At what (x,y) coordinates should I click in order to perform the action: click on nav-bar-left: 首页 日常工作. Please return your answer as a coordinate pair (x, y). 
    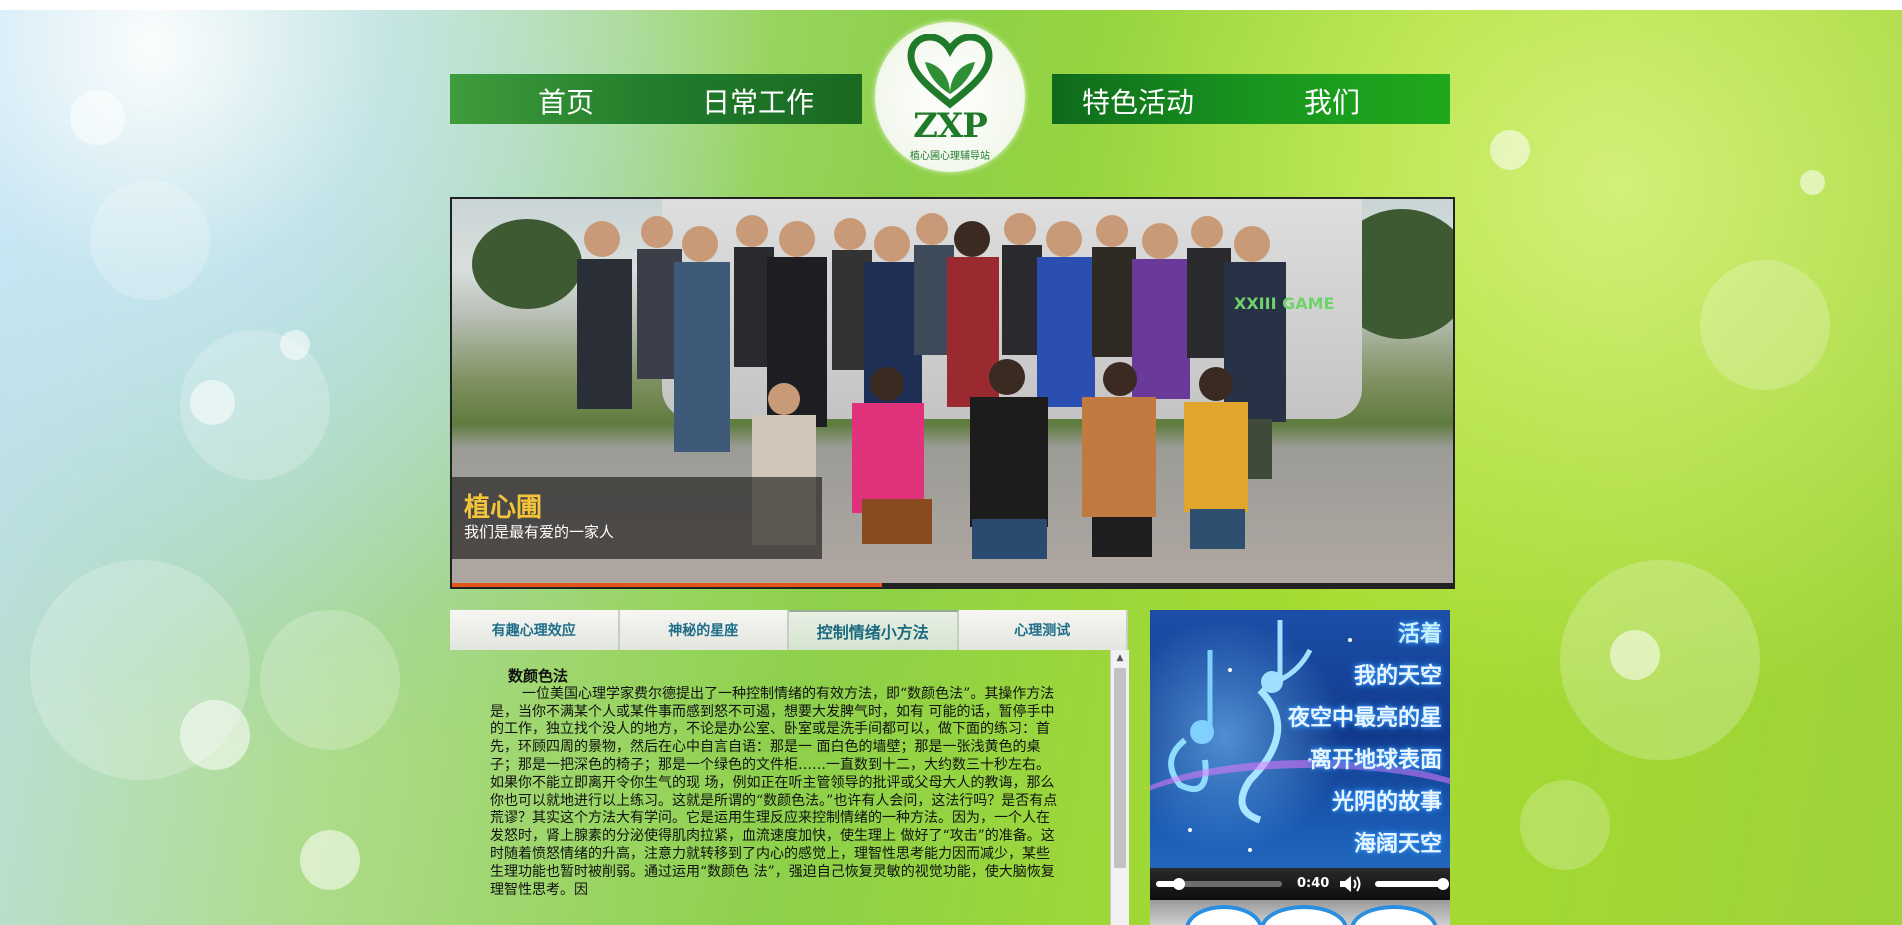
    Looking at the image, I should click on (656, 99).